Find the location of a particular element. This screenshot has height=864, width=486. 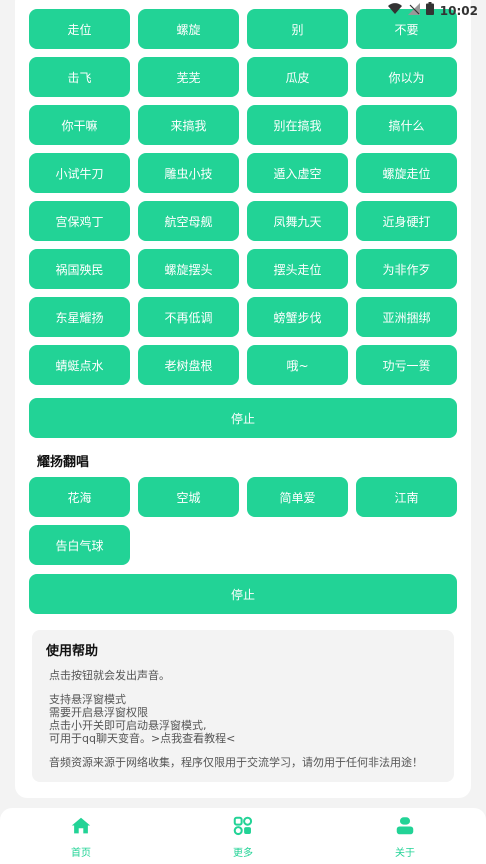

sound-button-20: 近身硬打 is located at coordinates (406, 221).